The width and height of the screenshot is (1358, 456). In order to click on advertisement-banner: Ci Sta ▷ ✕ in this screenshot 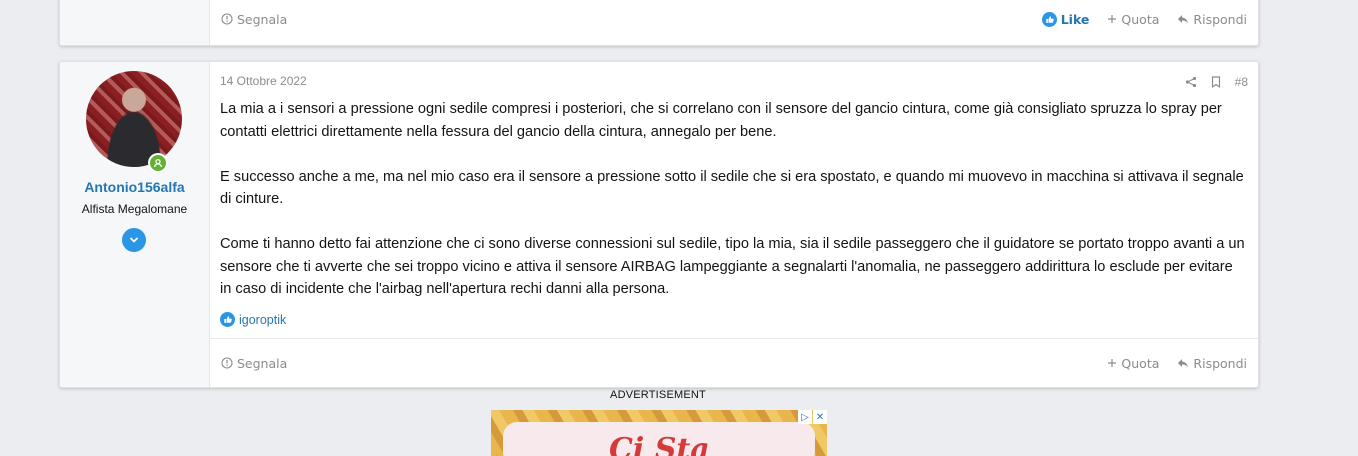, I will do `click(659, 433)`.